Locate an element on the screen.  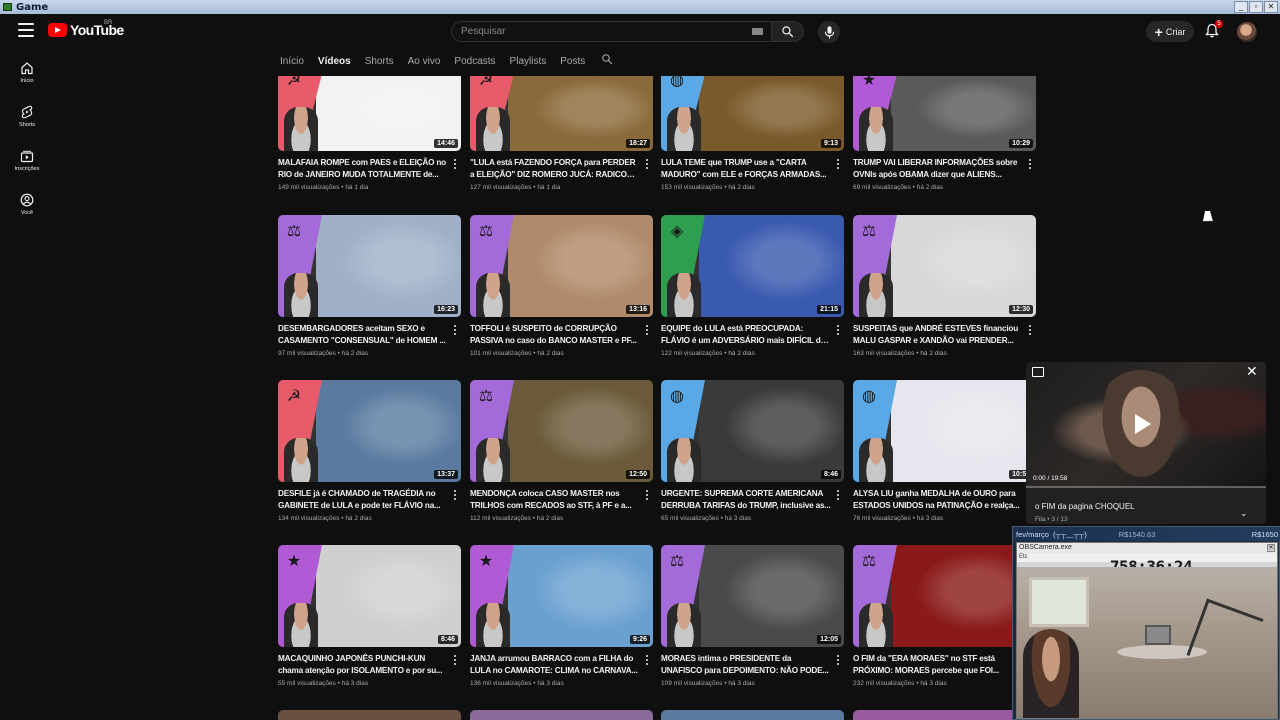
tab-inicio: Início is located at coordinates (292, 61).